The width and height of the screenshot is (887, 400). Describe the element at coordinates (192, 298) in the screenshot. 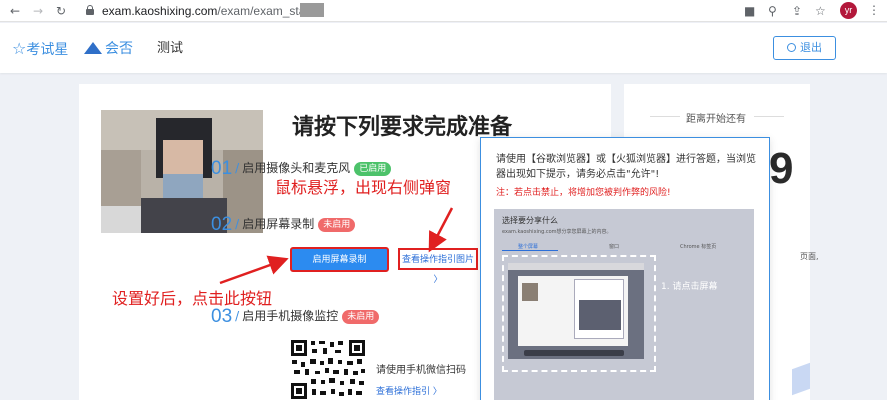

I see `click-annotation: 设置好后，点击此按钮` at that location.